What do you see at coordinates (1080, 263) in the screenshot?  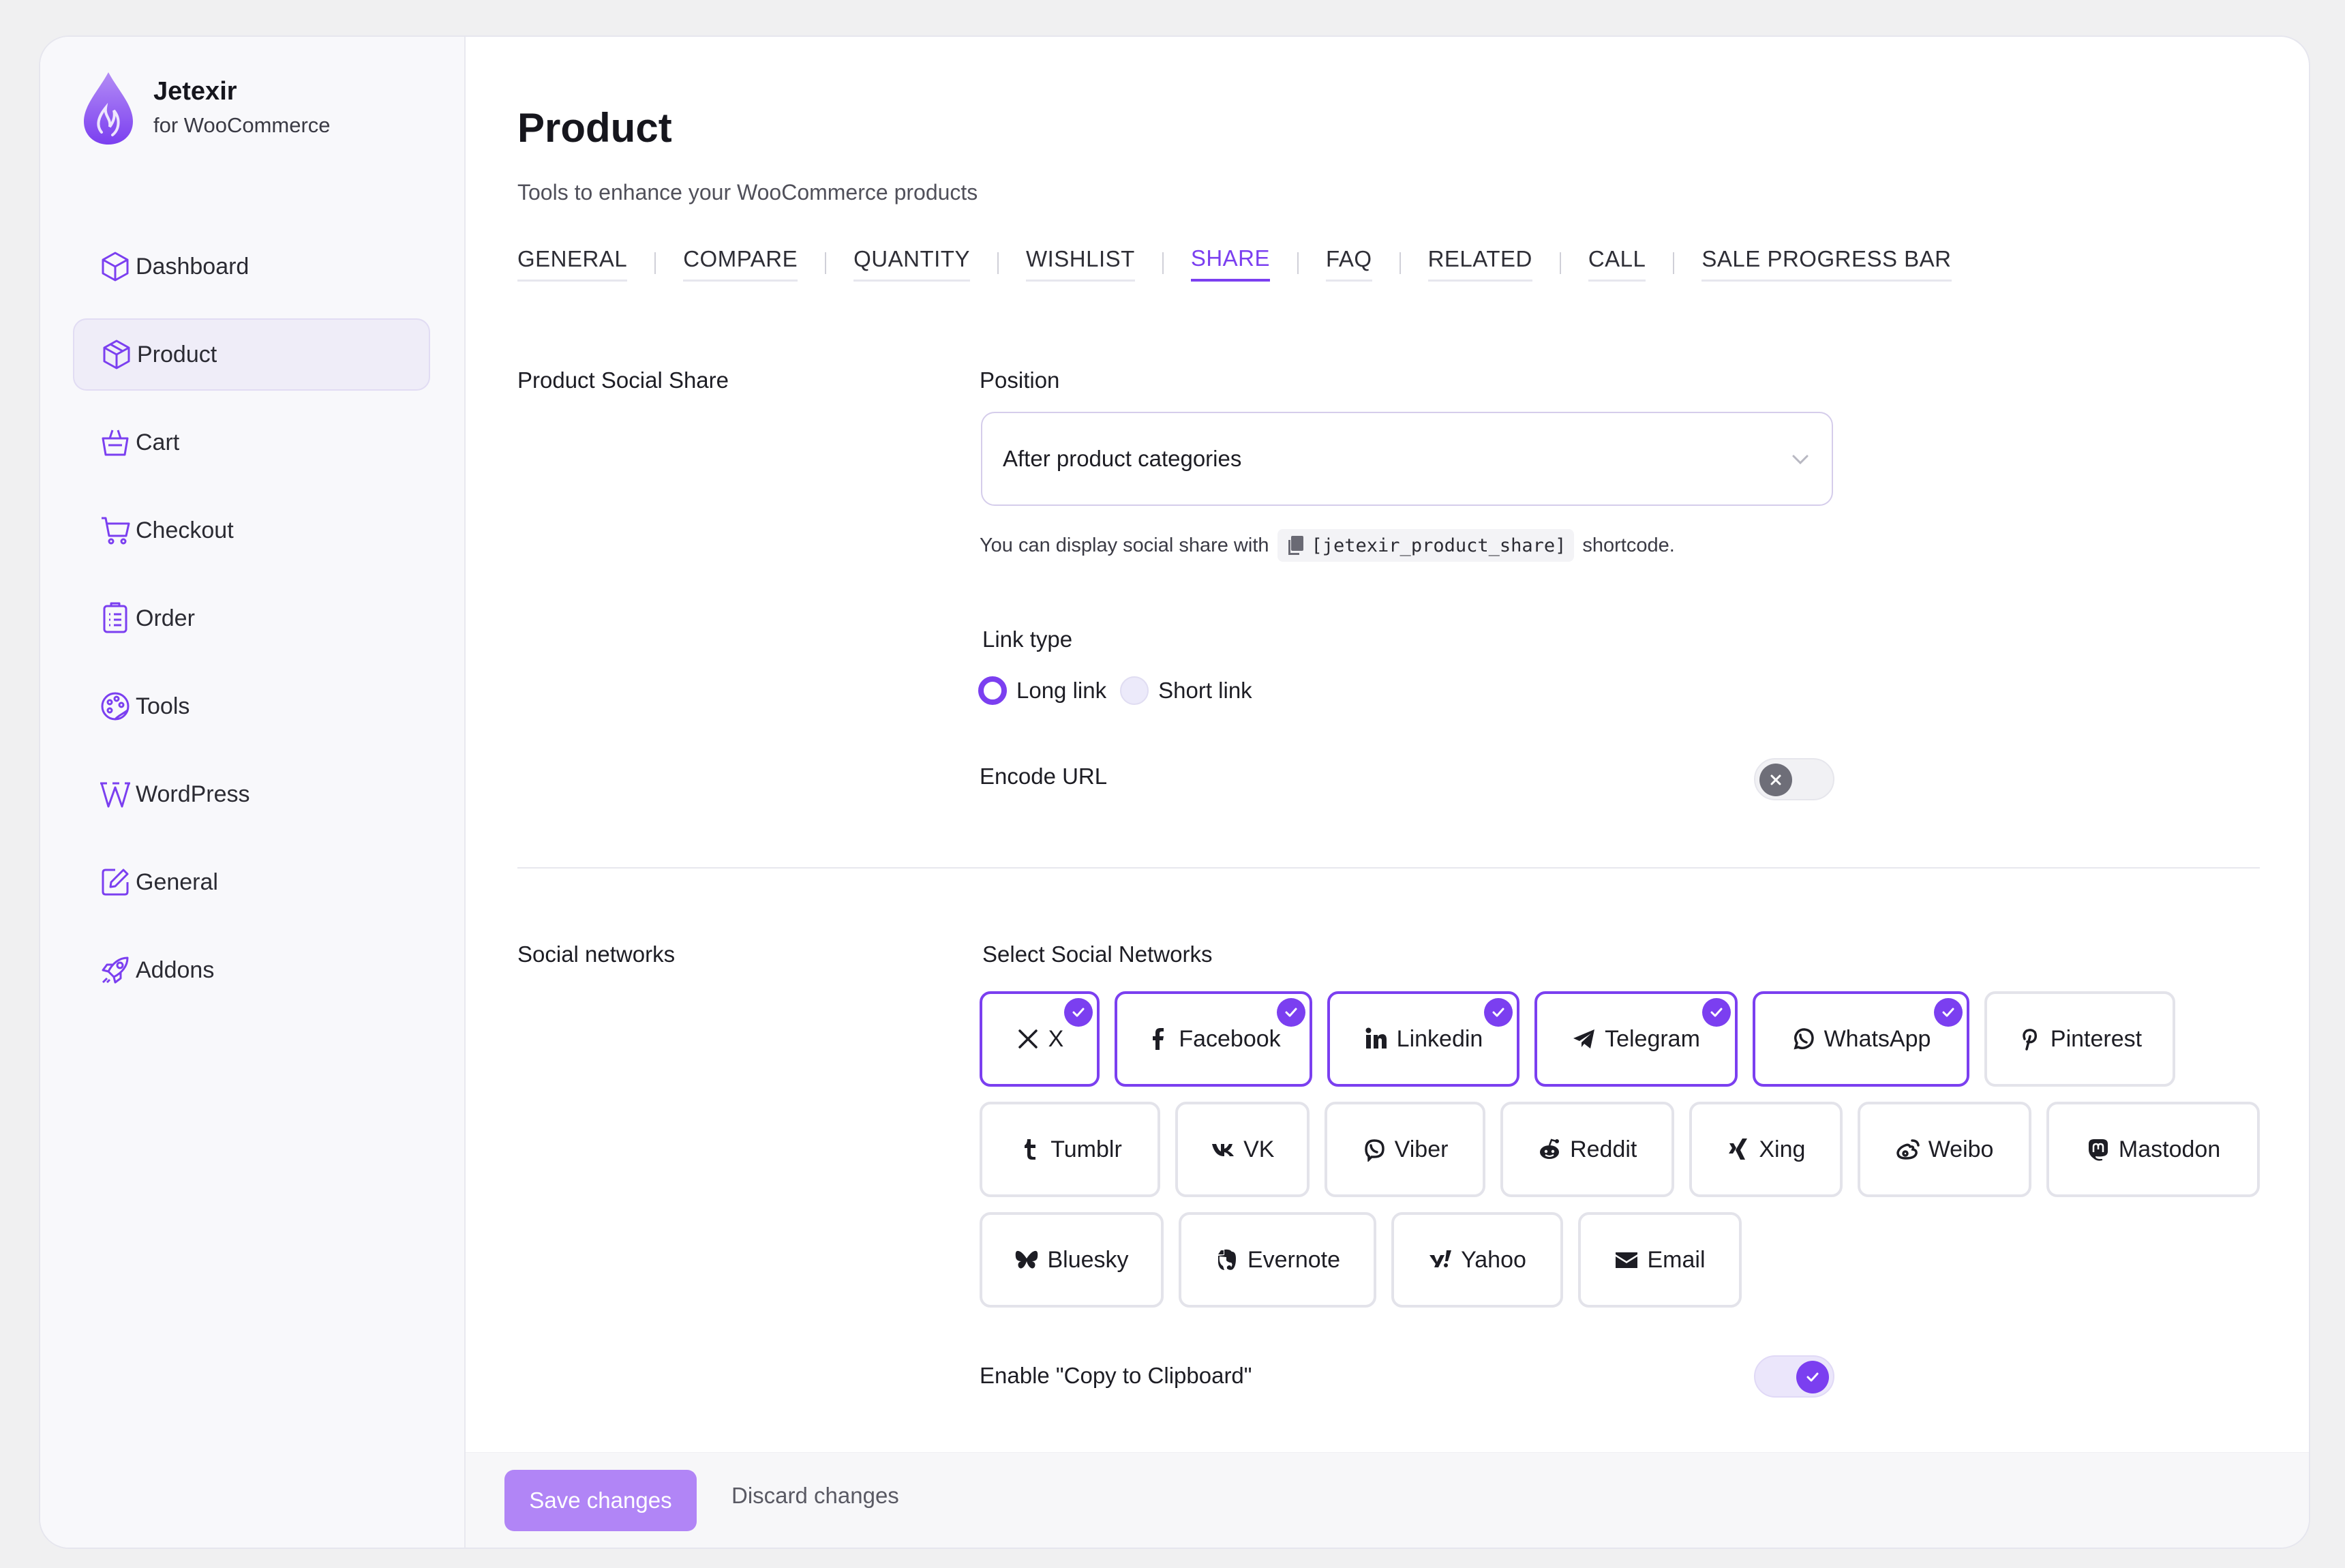 I see `tab-wishlist: WISHLIST` at bounding box center [1080, 263].